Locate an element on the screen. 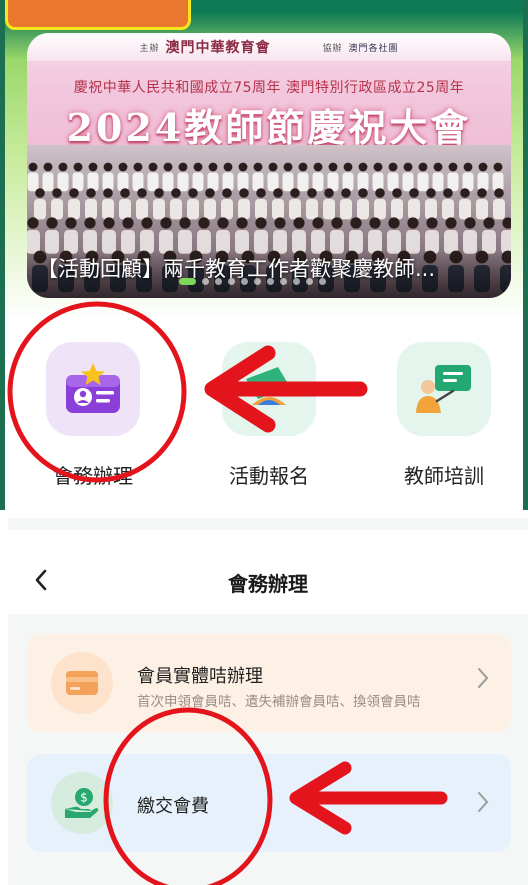  menu-item-teacher-training: 教師培訓 is located at coordinates (444, 415).